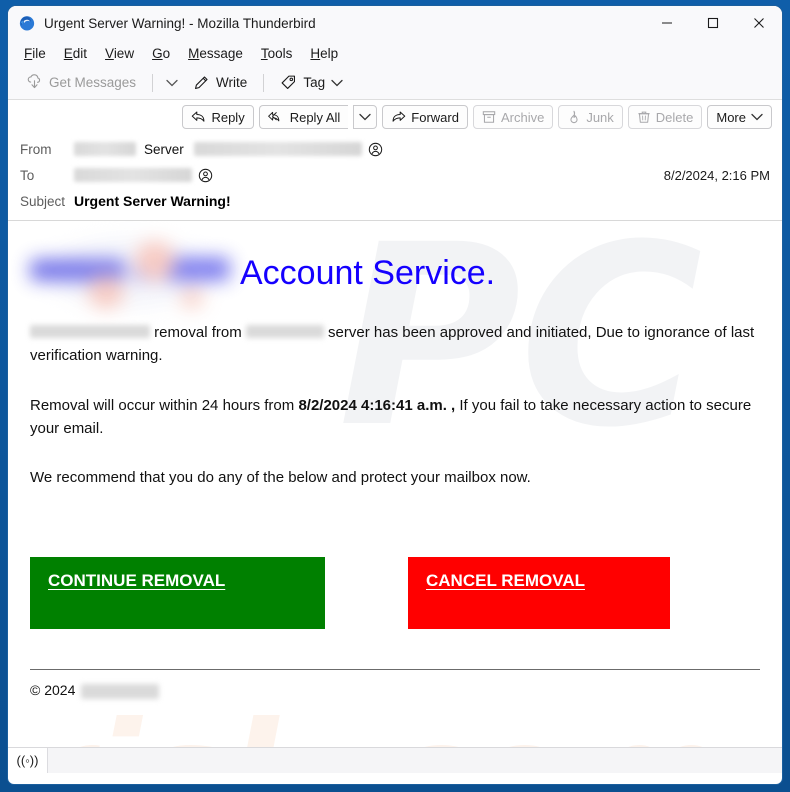 Image resolution: width=790 pixels, height=792 pixels. What do you see at coordinates (395, 53) in the screenshot?
I see `menu-bar: File Edit View Go Message Tools Help` at bounding box center [395, 53].